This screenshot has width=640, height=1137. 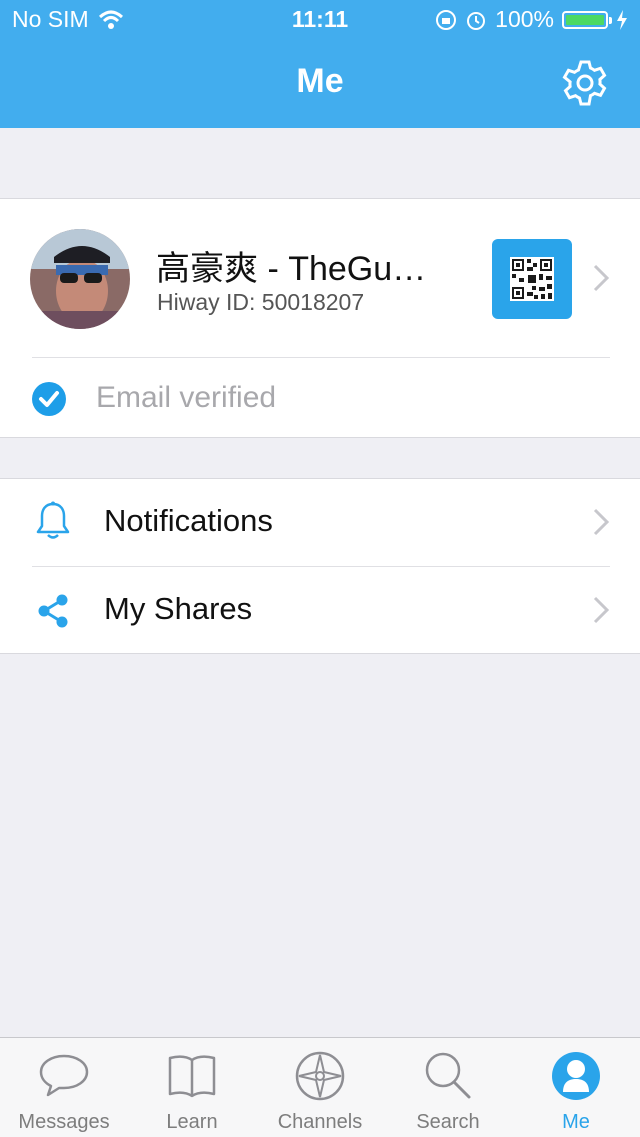 I want to click on tab-channels: Channels, so click(x=320, y=1087).